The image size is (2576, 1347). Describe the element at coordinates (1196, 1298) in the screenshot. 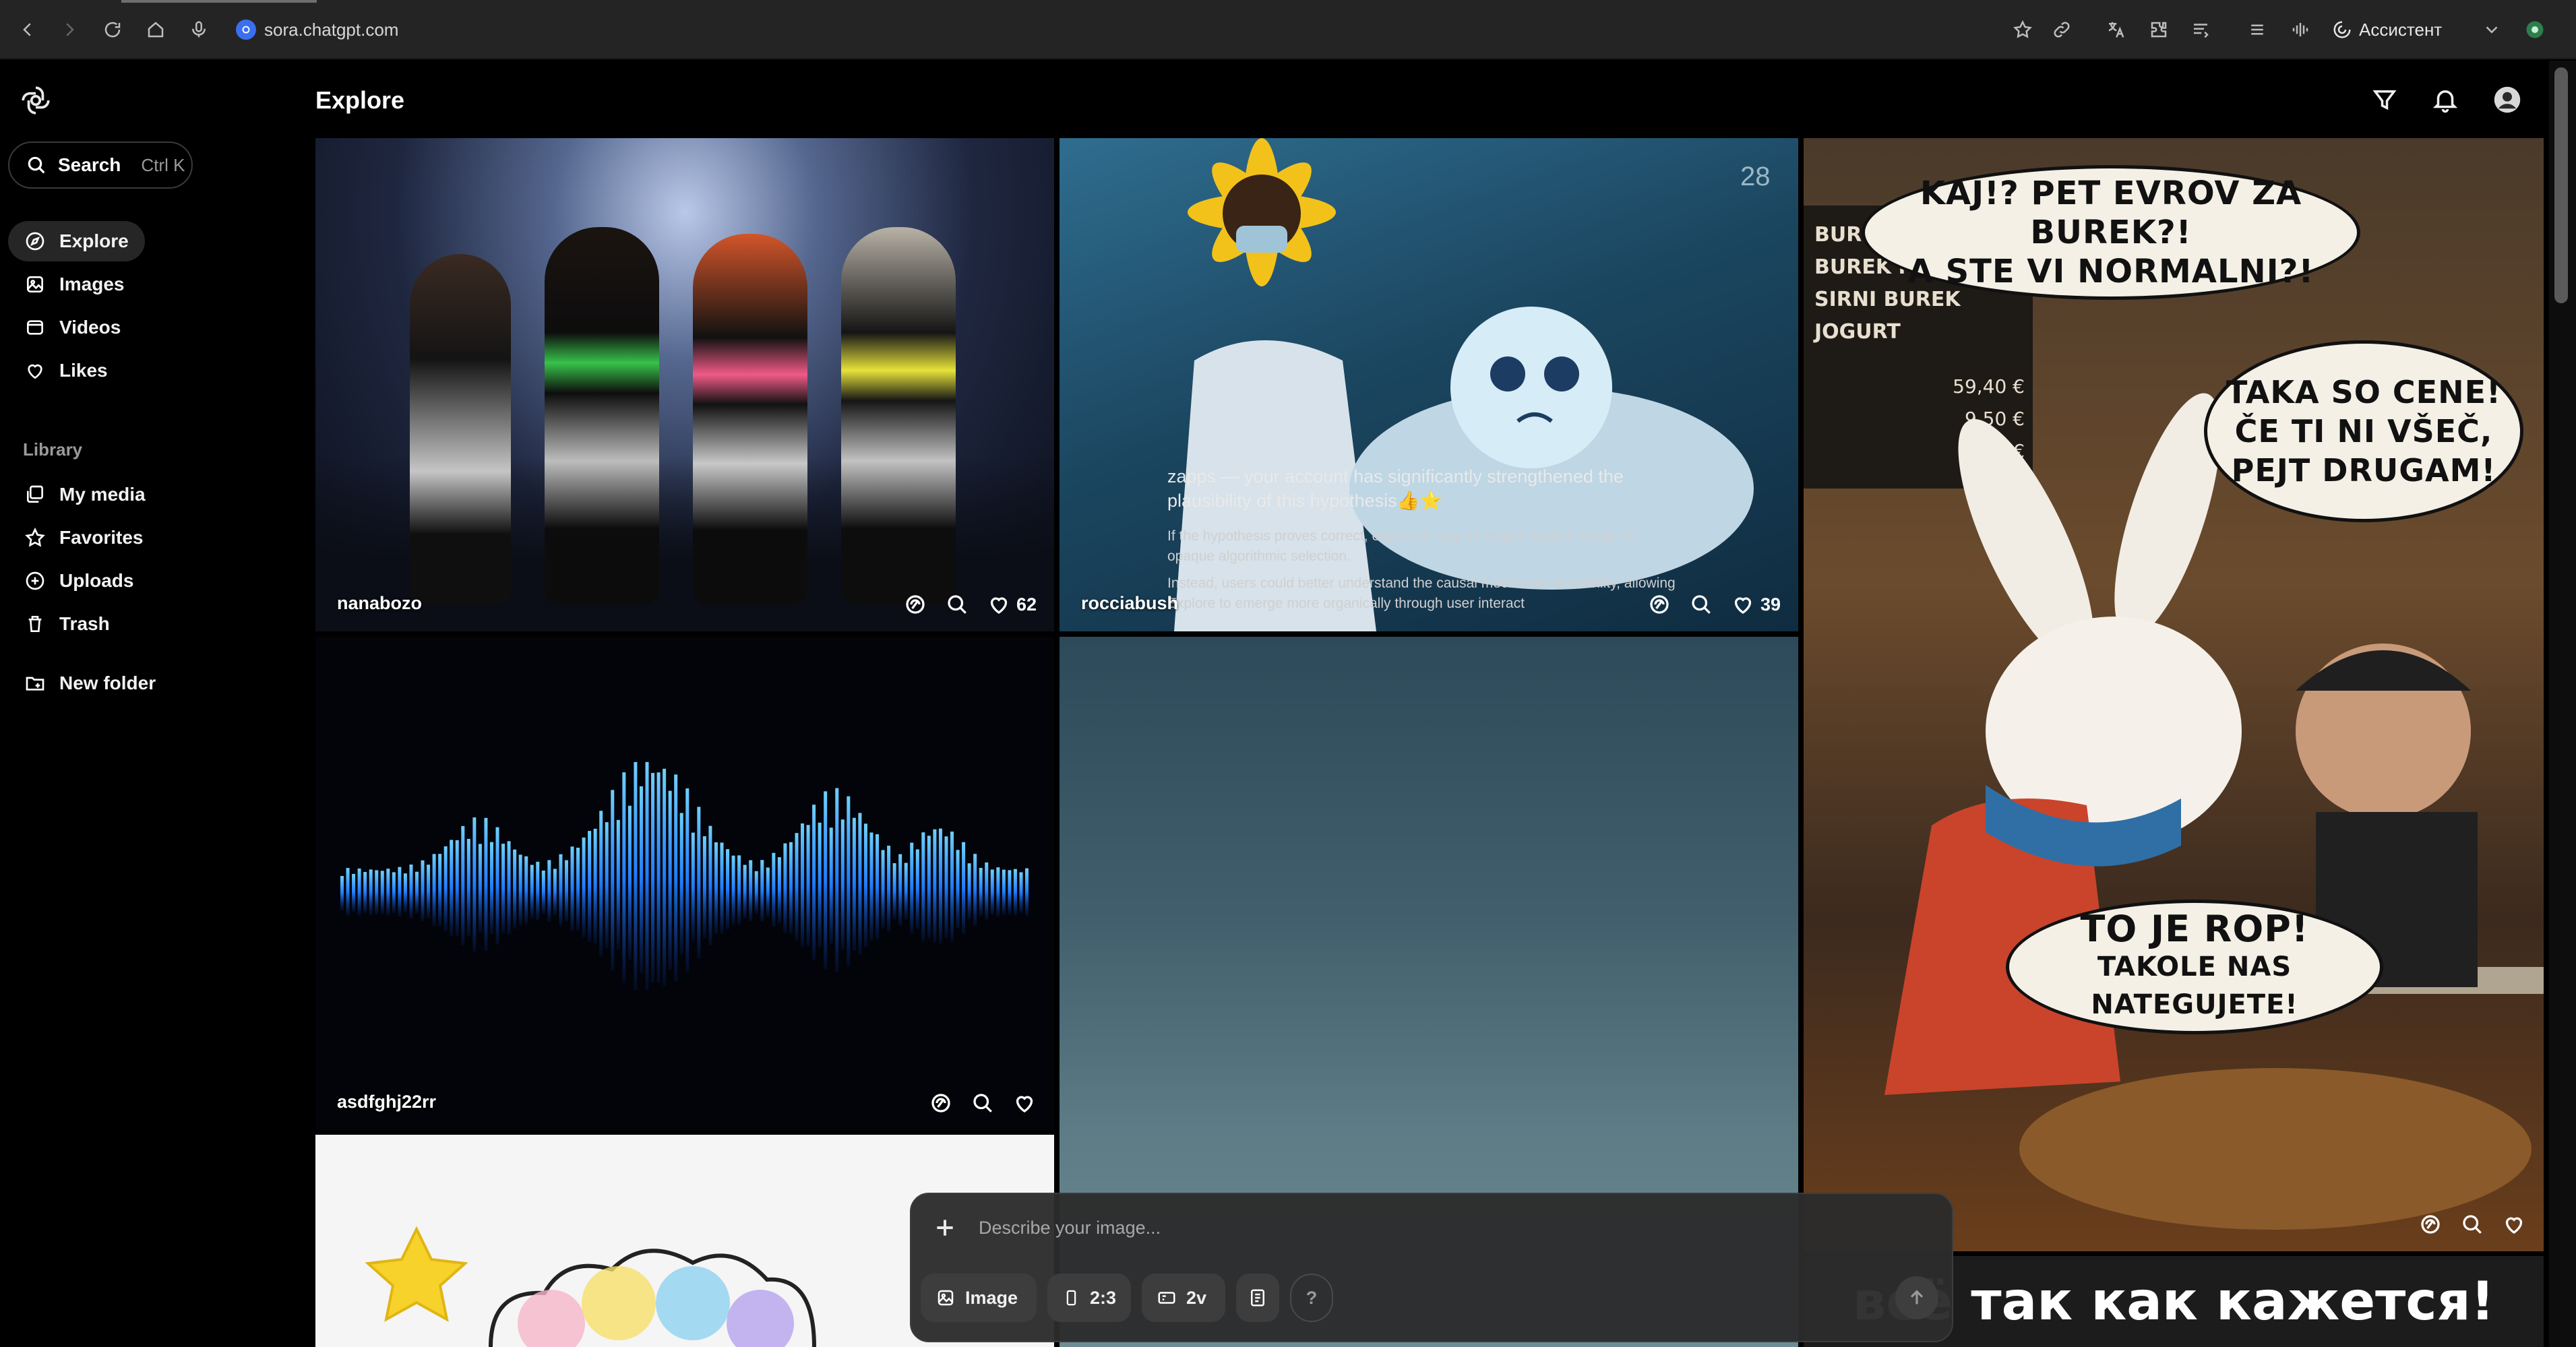

I see `variations-label: 2v` at that location.